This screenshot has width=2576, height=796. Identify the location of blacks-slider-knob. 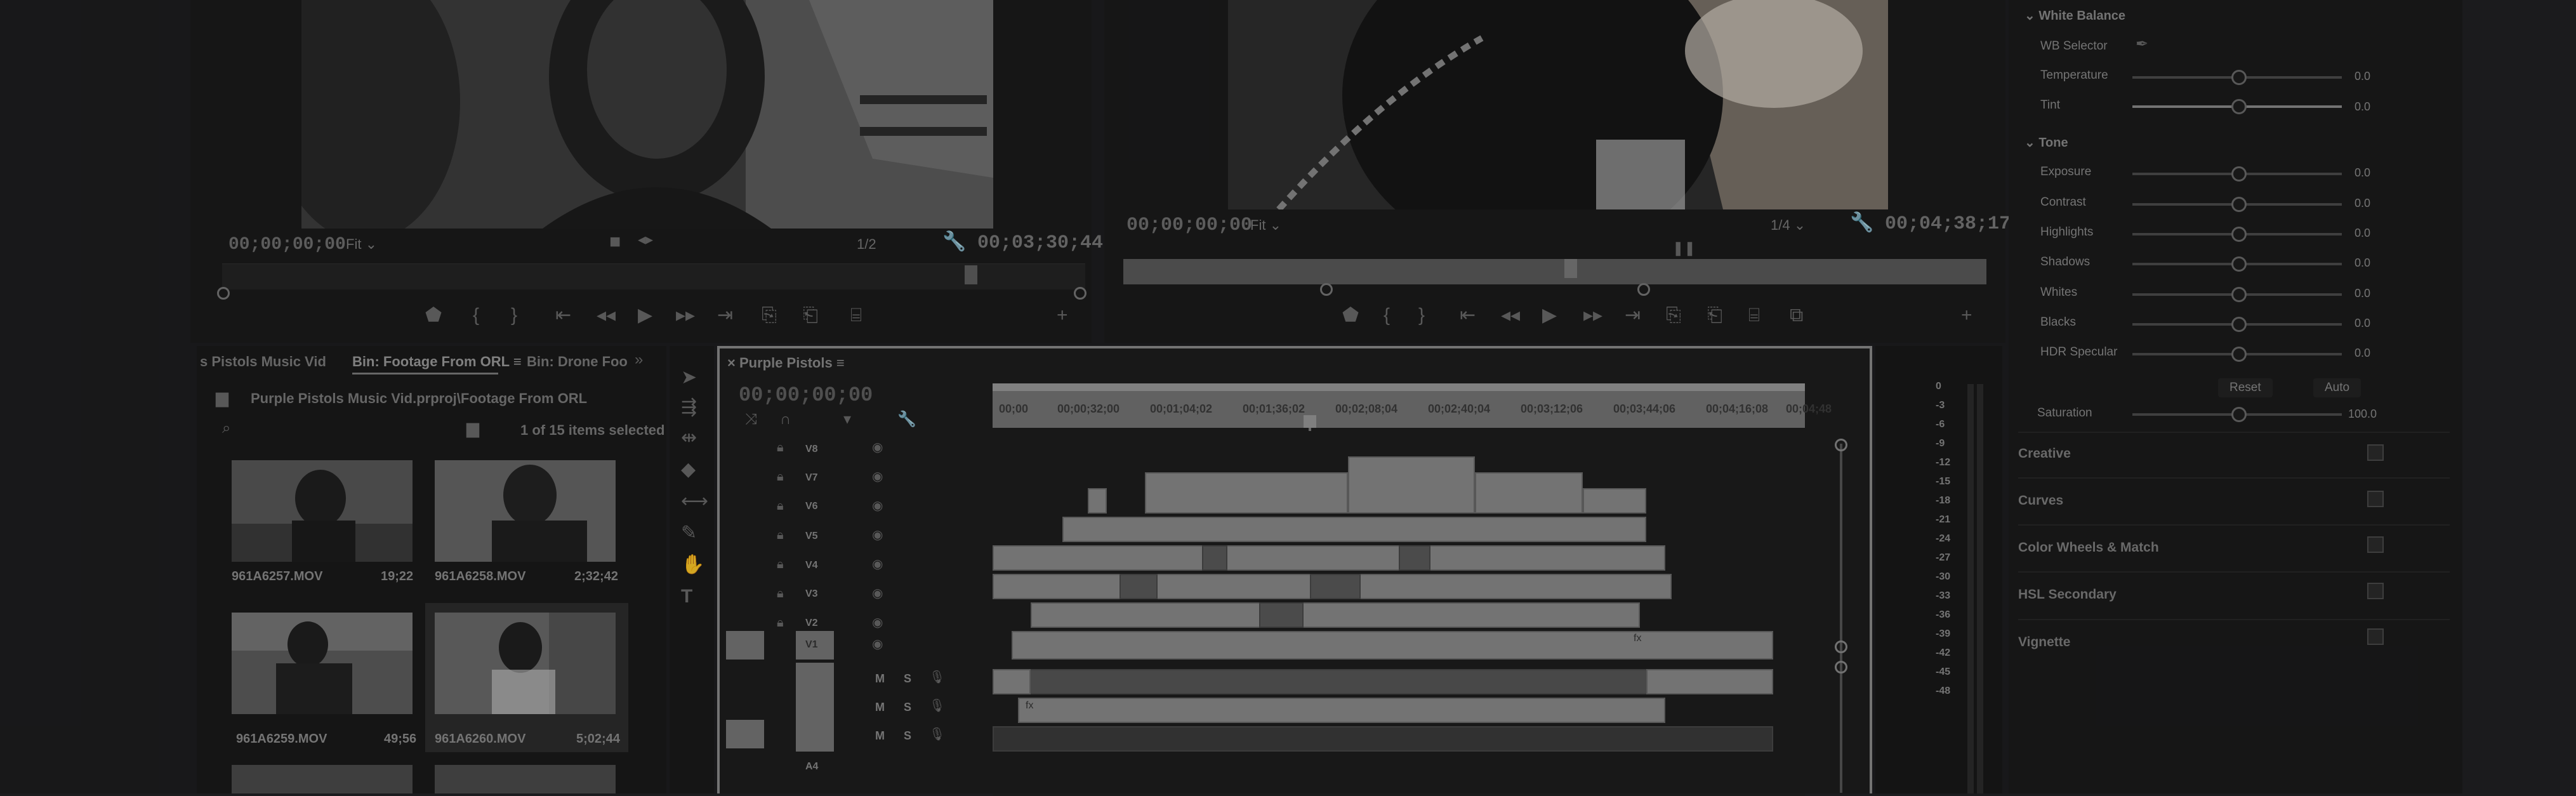
(2239, 324).